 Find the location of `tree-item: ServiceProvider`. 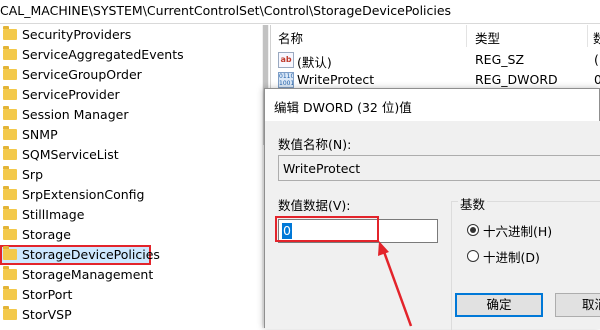

tree-item: ServiceProvider is located at coordinates (131, 95).